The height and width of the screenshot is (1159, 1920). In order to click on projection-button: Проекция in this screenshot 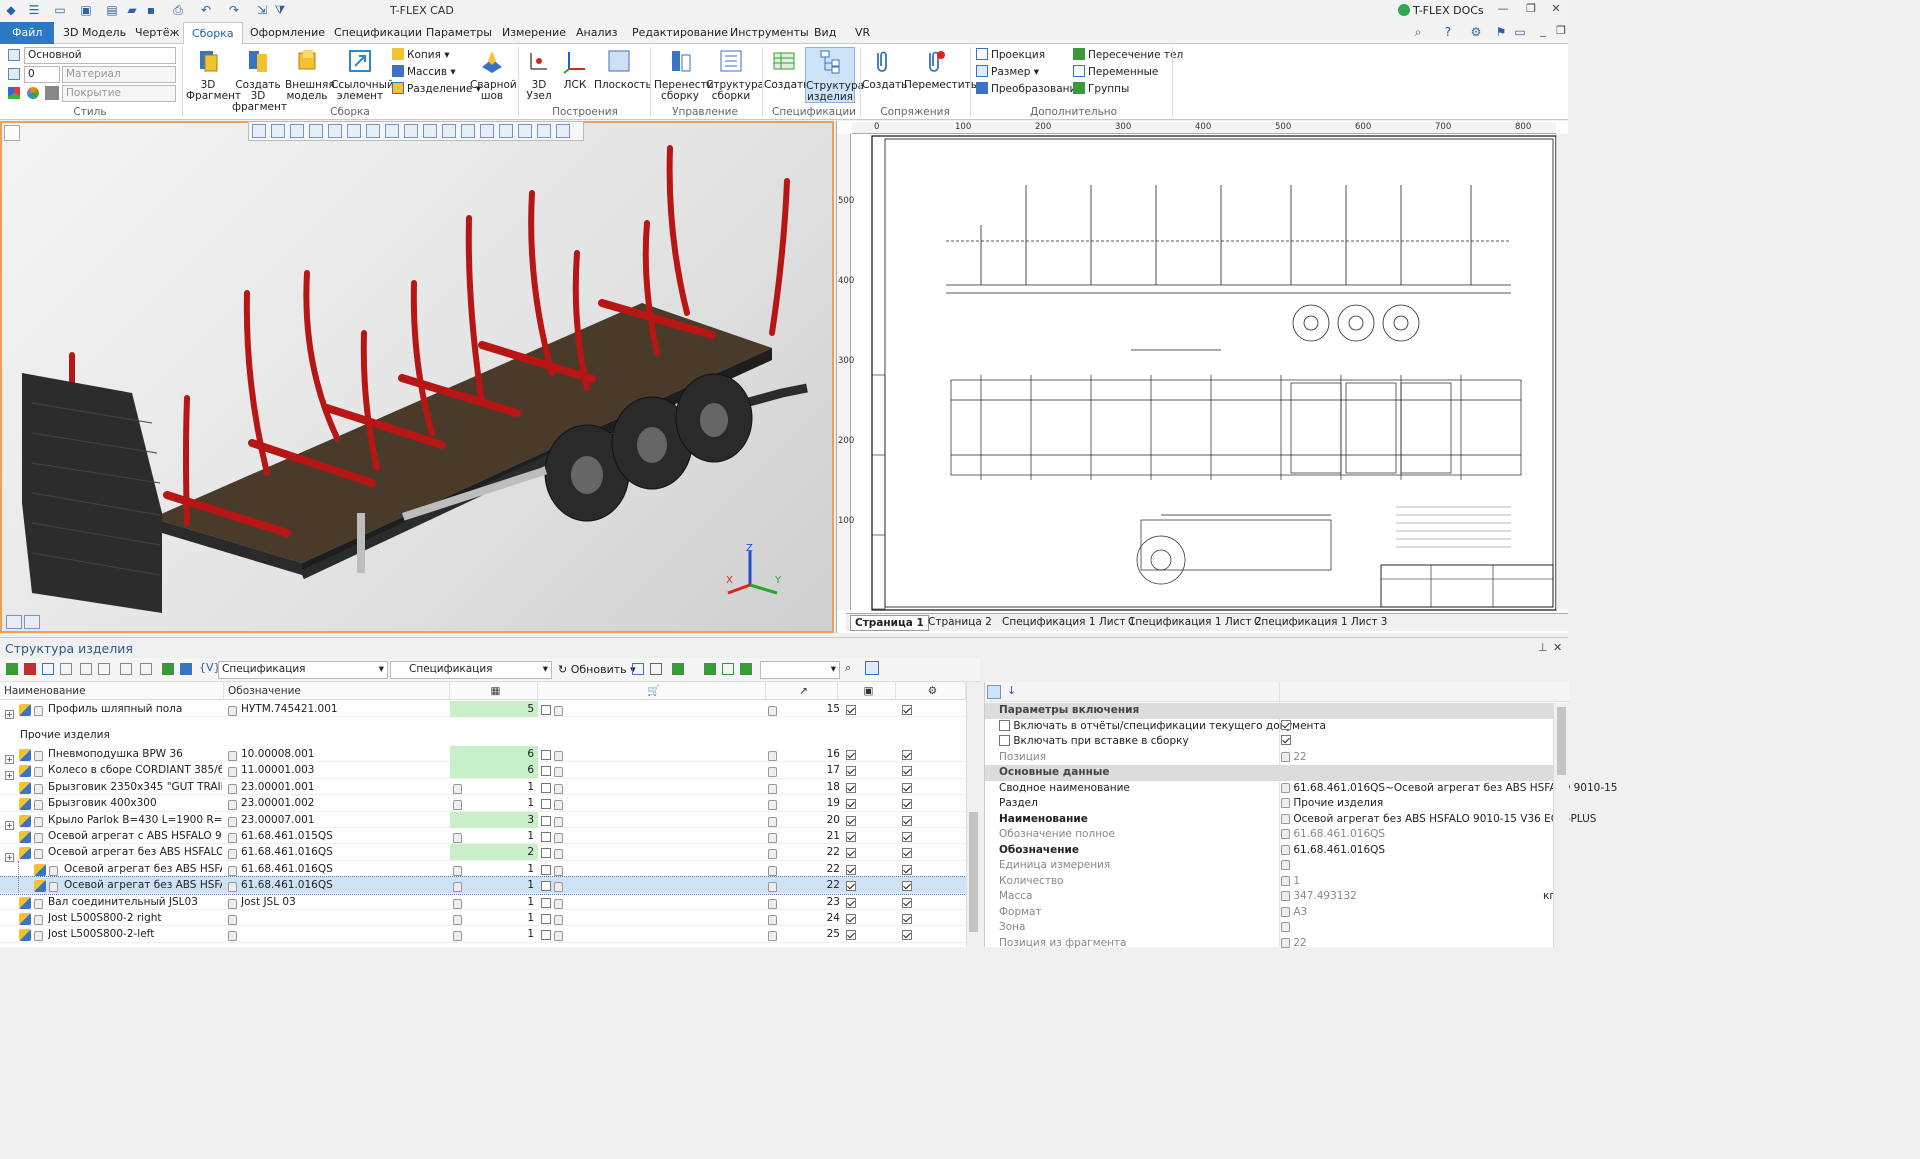, I will do `click(1010, 55)`.